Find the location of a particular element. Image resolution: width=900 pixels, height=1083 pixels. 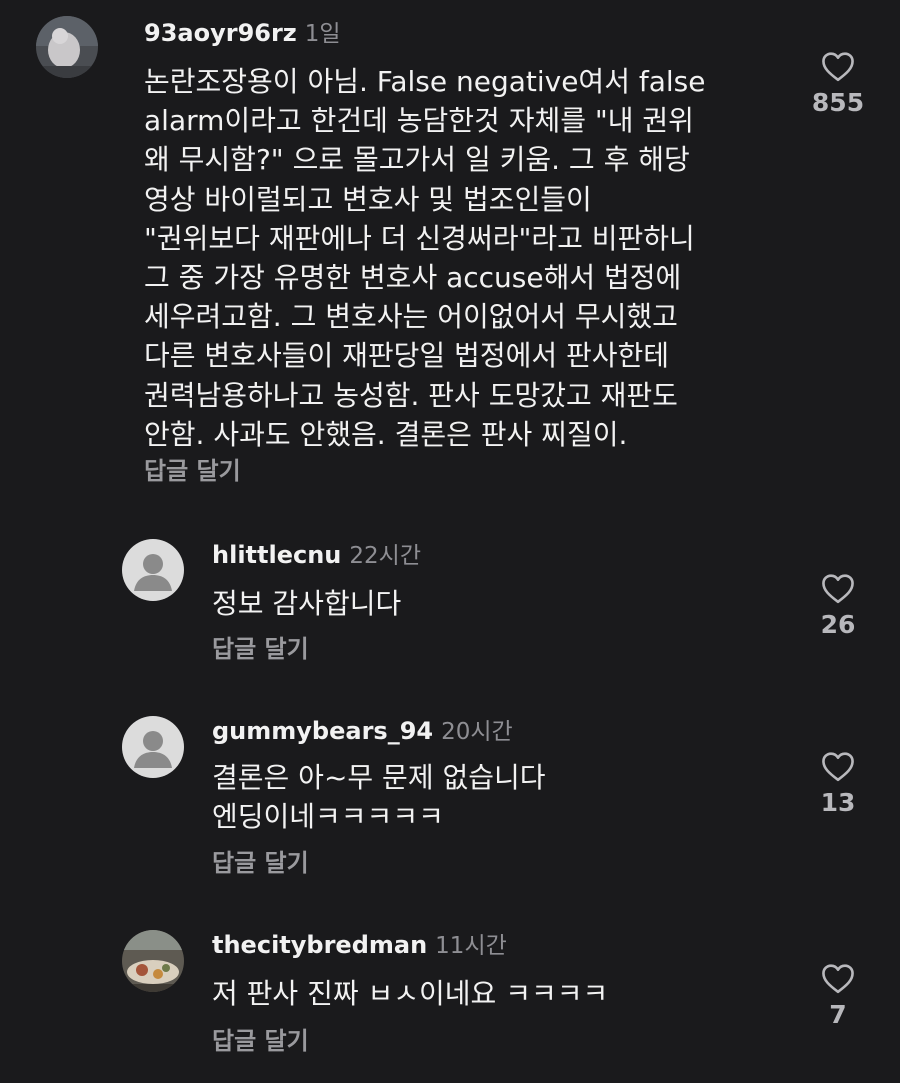

like-section: 855 is located at coordinates (838, 83).